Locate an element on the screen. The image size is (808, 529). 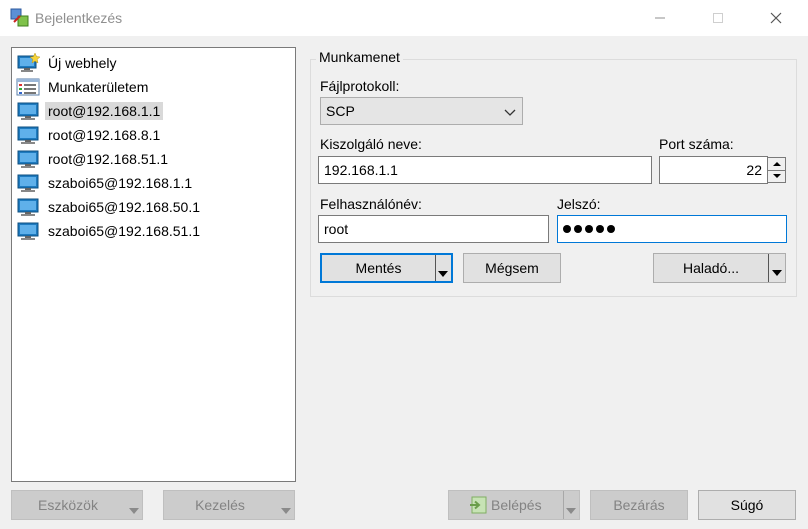
protocol-label: Fájlprotokoll: is located at coordinates (360, 86).